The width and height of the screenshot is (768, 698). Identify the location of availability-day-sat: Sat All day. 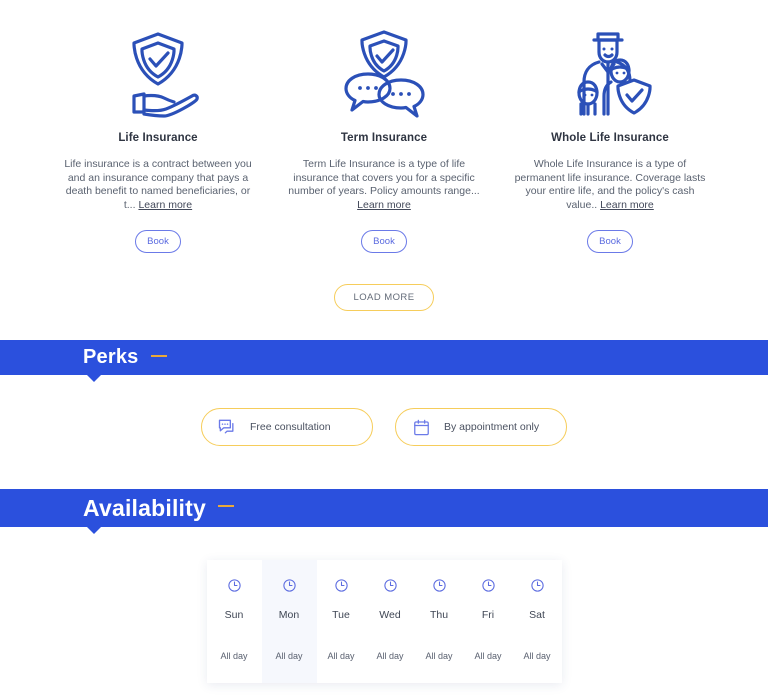
(537, 621).